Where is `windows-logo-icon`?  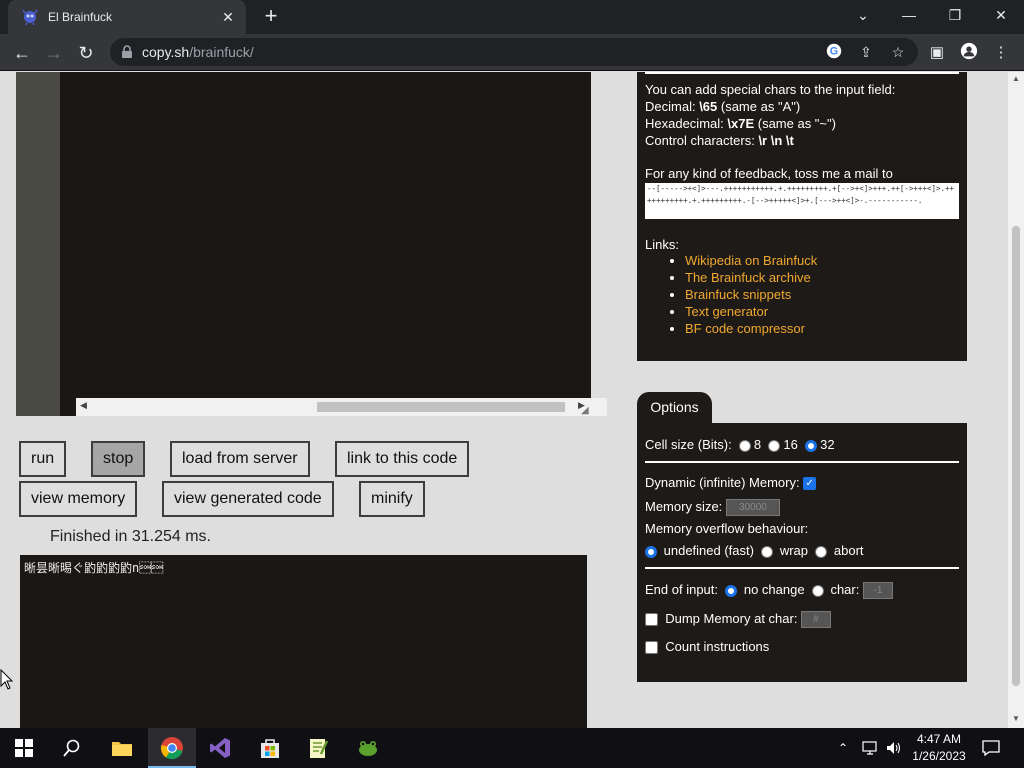
windows-logo-icon is located at coordinates (24, 748).